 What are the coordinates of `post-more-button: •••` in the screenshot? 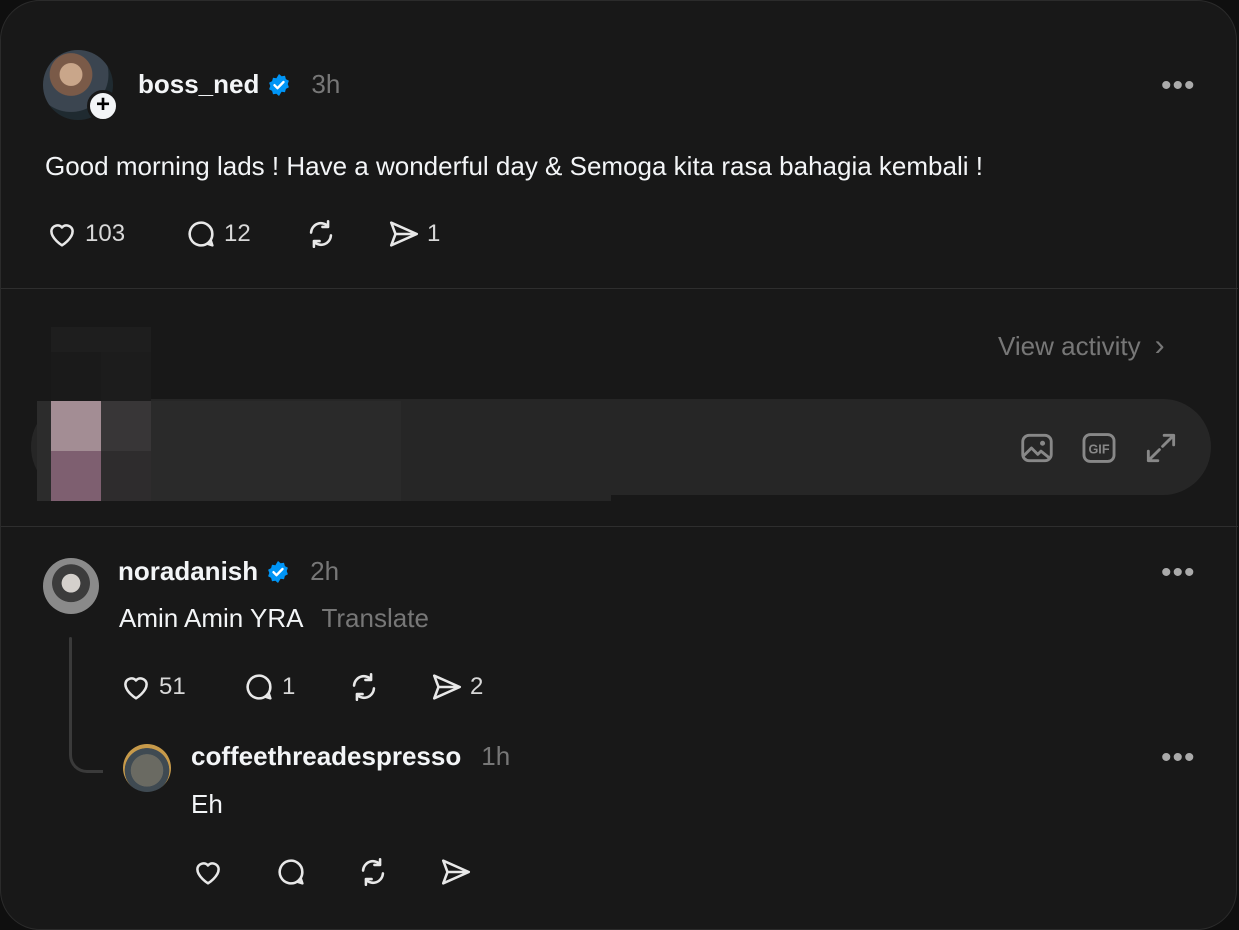 It's located at (1178, 86).